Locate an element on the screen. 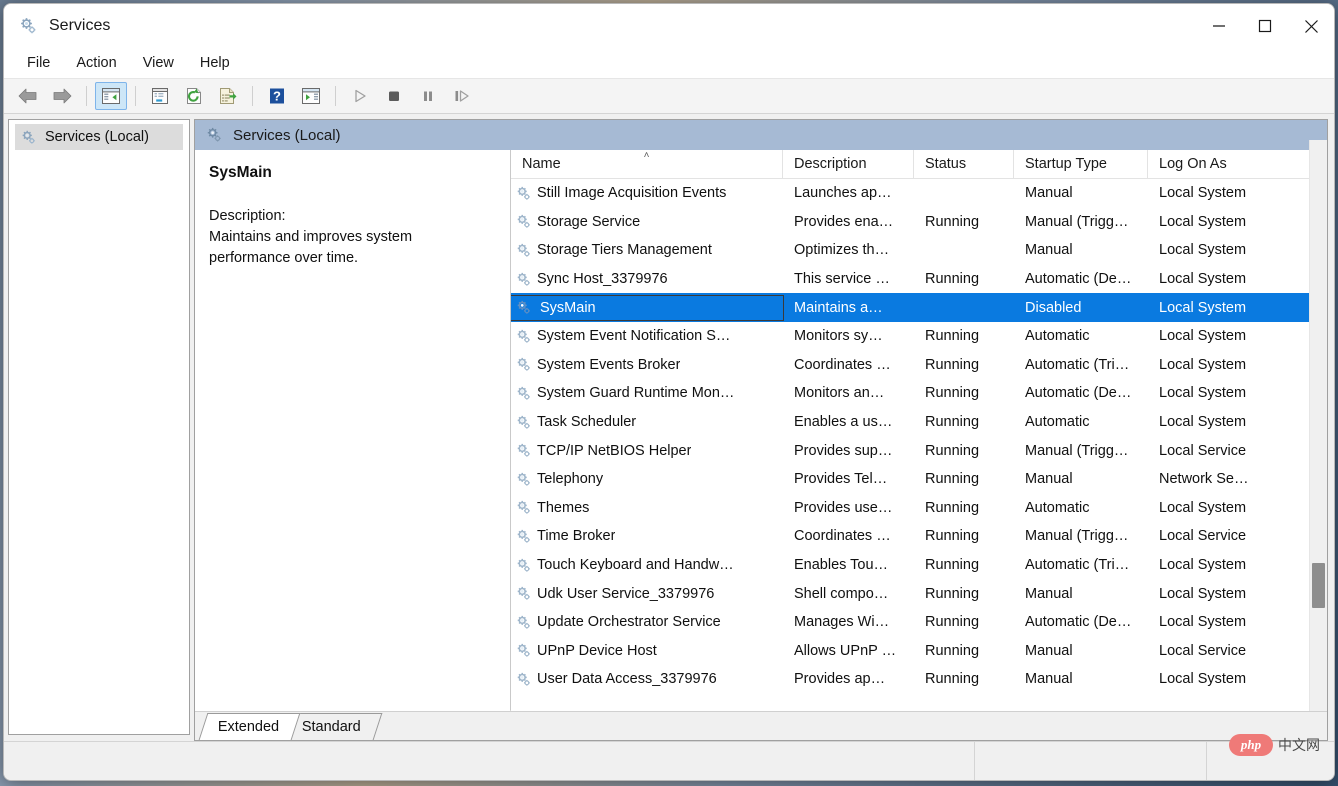 The height and width of the screenshot is (786, 1338). service-detail-title: SysMain is located at coordinates (240, 172).